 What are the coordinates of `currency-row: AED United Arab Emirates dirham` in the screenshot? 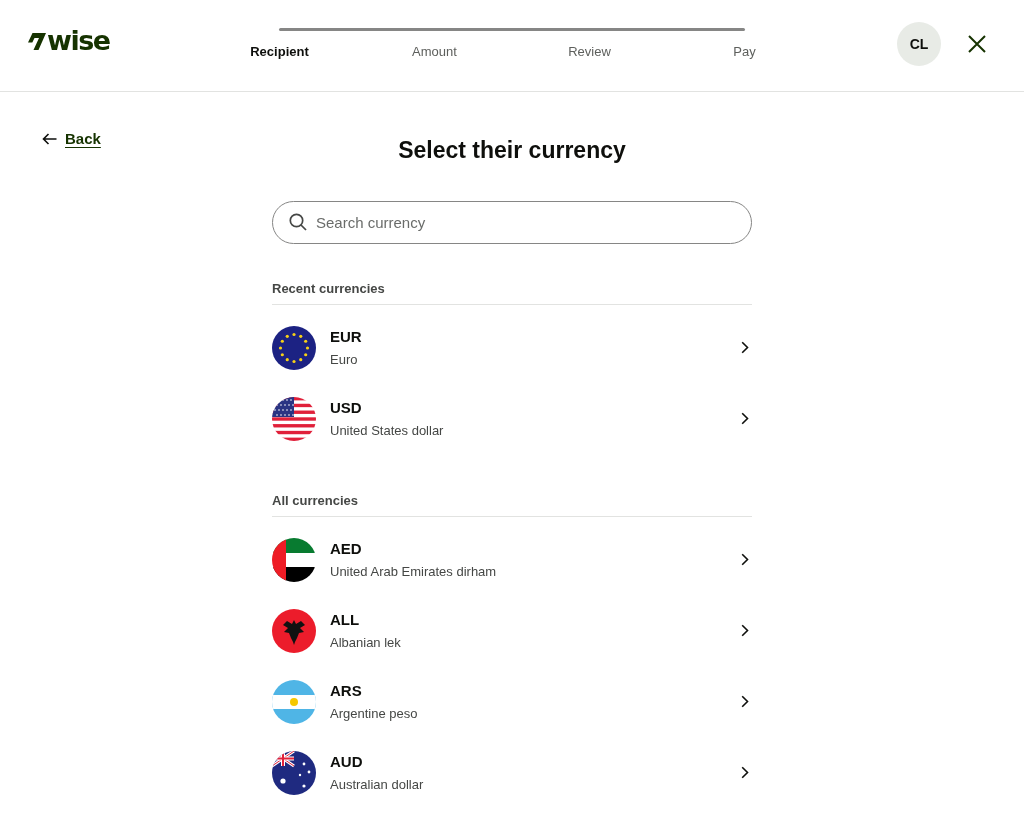 It's located at (512, 559).